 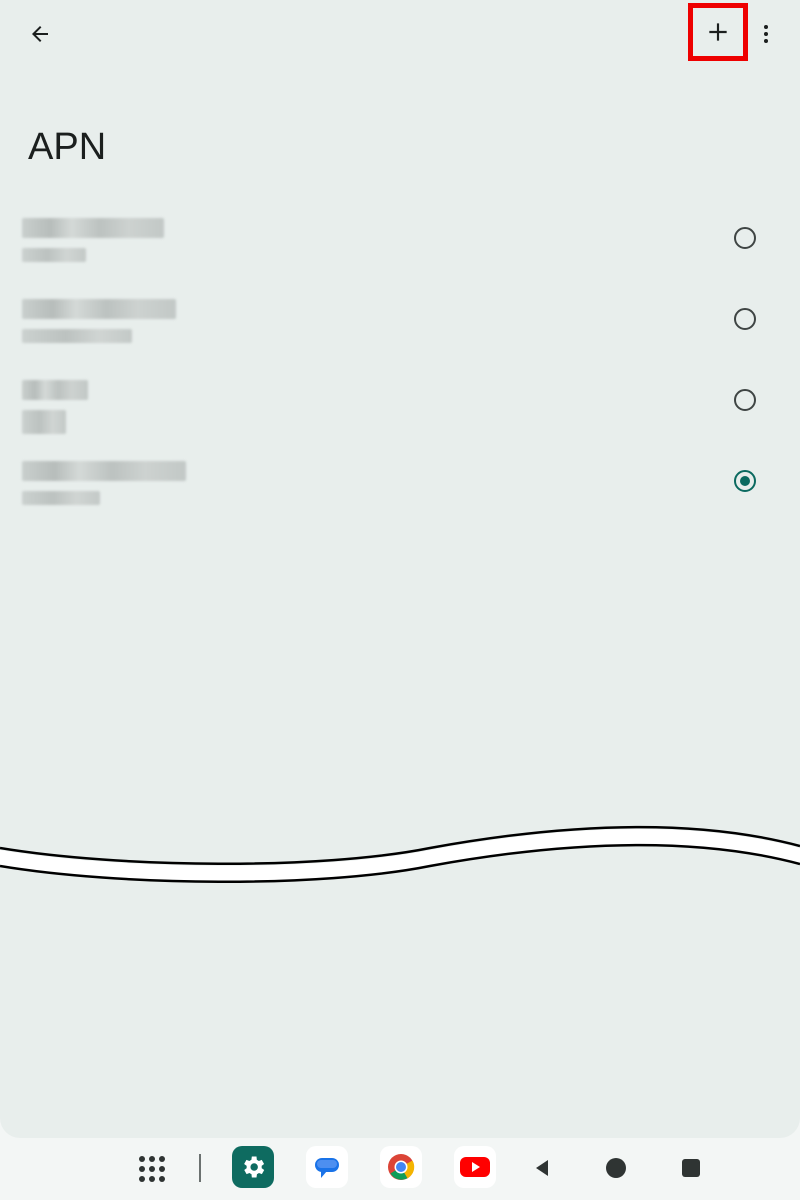 What do you see at coordinates (400, 33) in the screenshot?
I see `top-app-bar` at bounding box center [400, 33].